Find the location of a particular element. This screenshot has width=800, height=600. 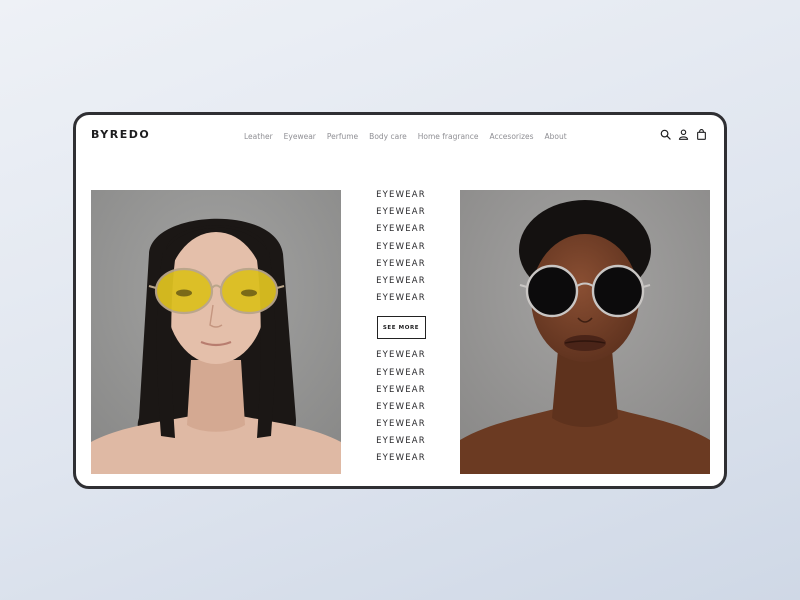

eyewear-photo-left is located at coordinates (216, 332).